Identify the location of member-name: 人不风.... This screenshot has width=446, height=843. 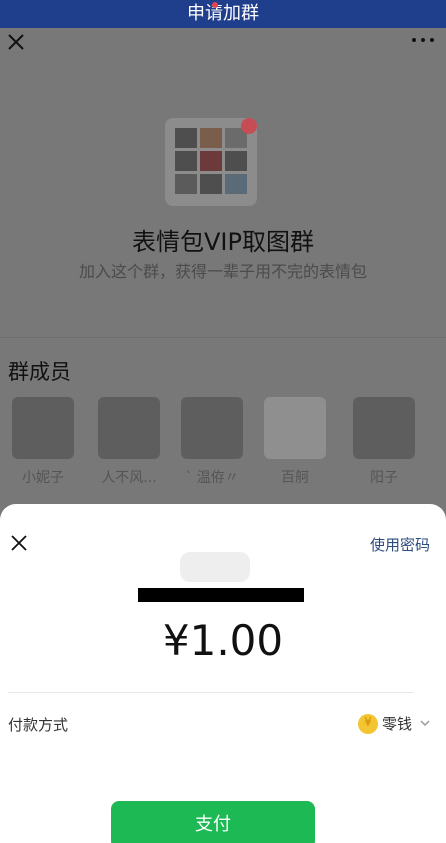
(129, 478).